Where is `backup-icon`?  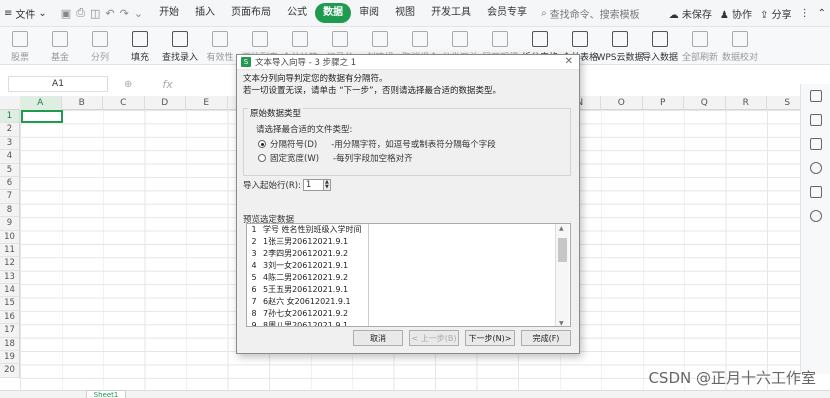 backup-icon is located at coordinates (815, 192).